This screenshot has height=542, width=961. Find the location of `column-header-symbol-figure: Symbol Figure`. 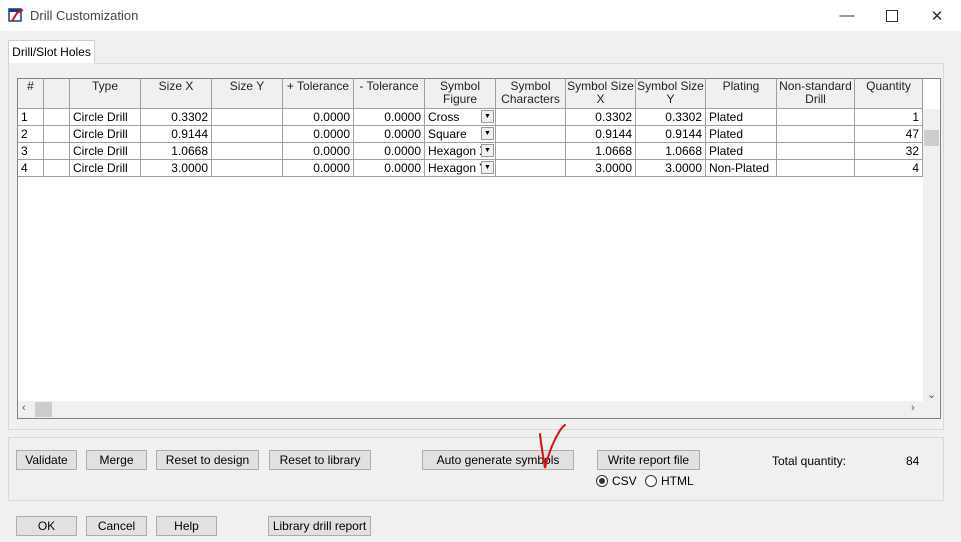

column-header-symbol-figure: Symbol Figure is located at coordinates (460, 94).